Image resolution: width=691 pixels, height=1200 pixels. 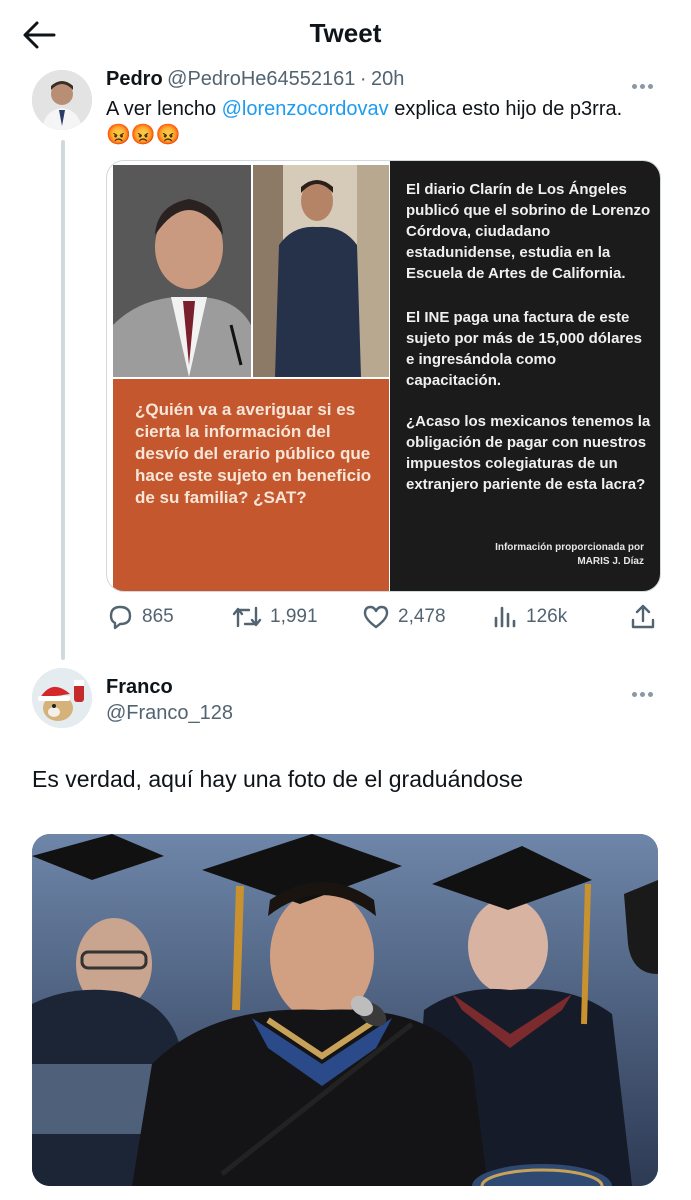 What do you see at coordinates (294, 616) in the screenshot?
I see `retweet-count: 1,991` at bounding box center [294, 616].